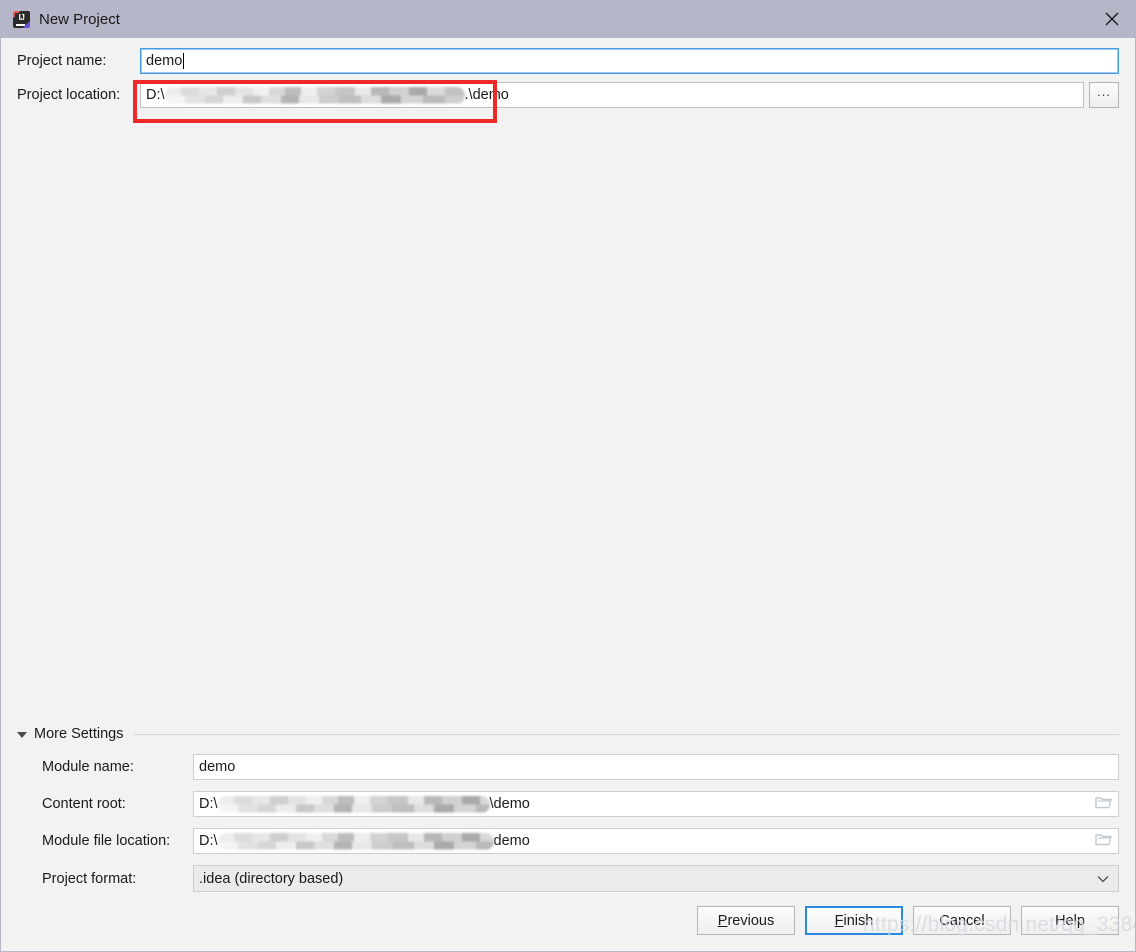 This screenshot has width=1136, height=952. Describe the element at coordinates (84, 804) in the screenshot. I see `content-root-label: Content root:` at that location.